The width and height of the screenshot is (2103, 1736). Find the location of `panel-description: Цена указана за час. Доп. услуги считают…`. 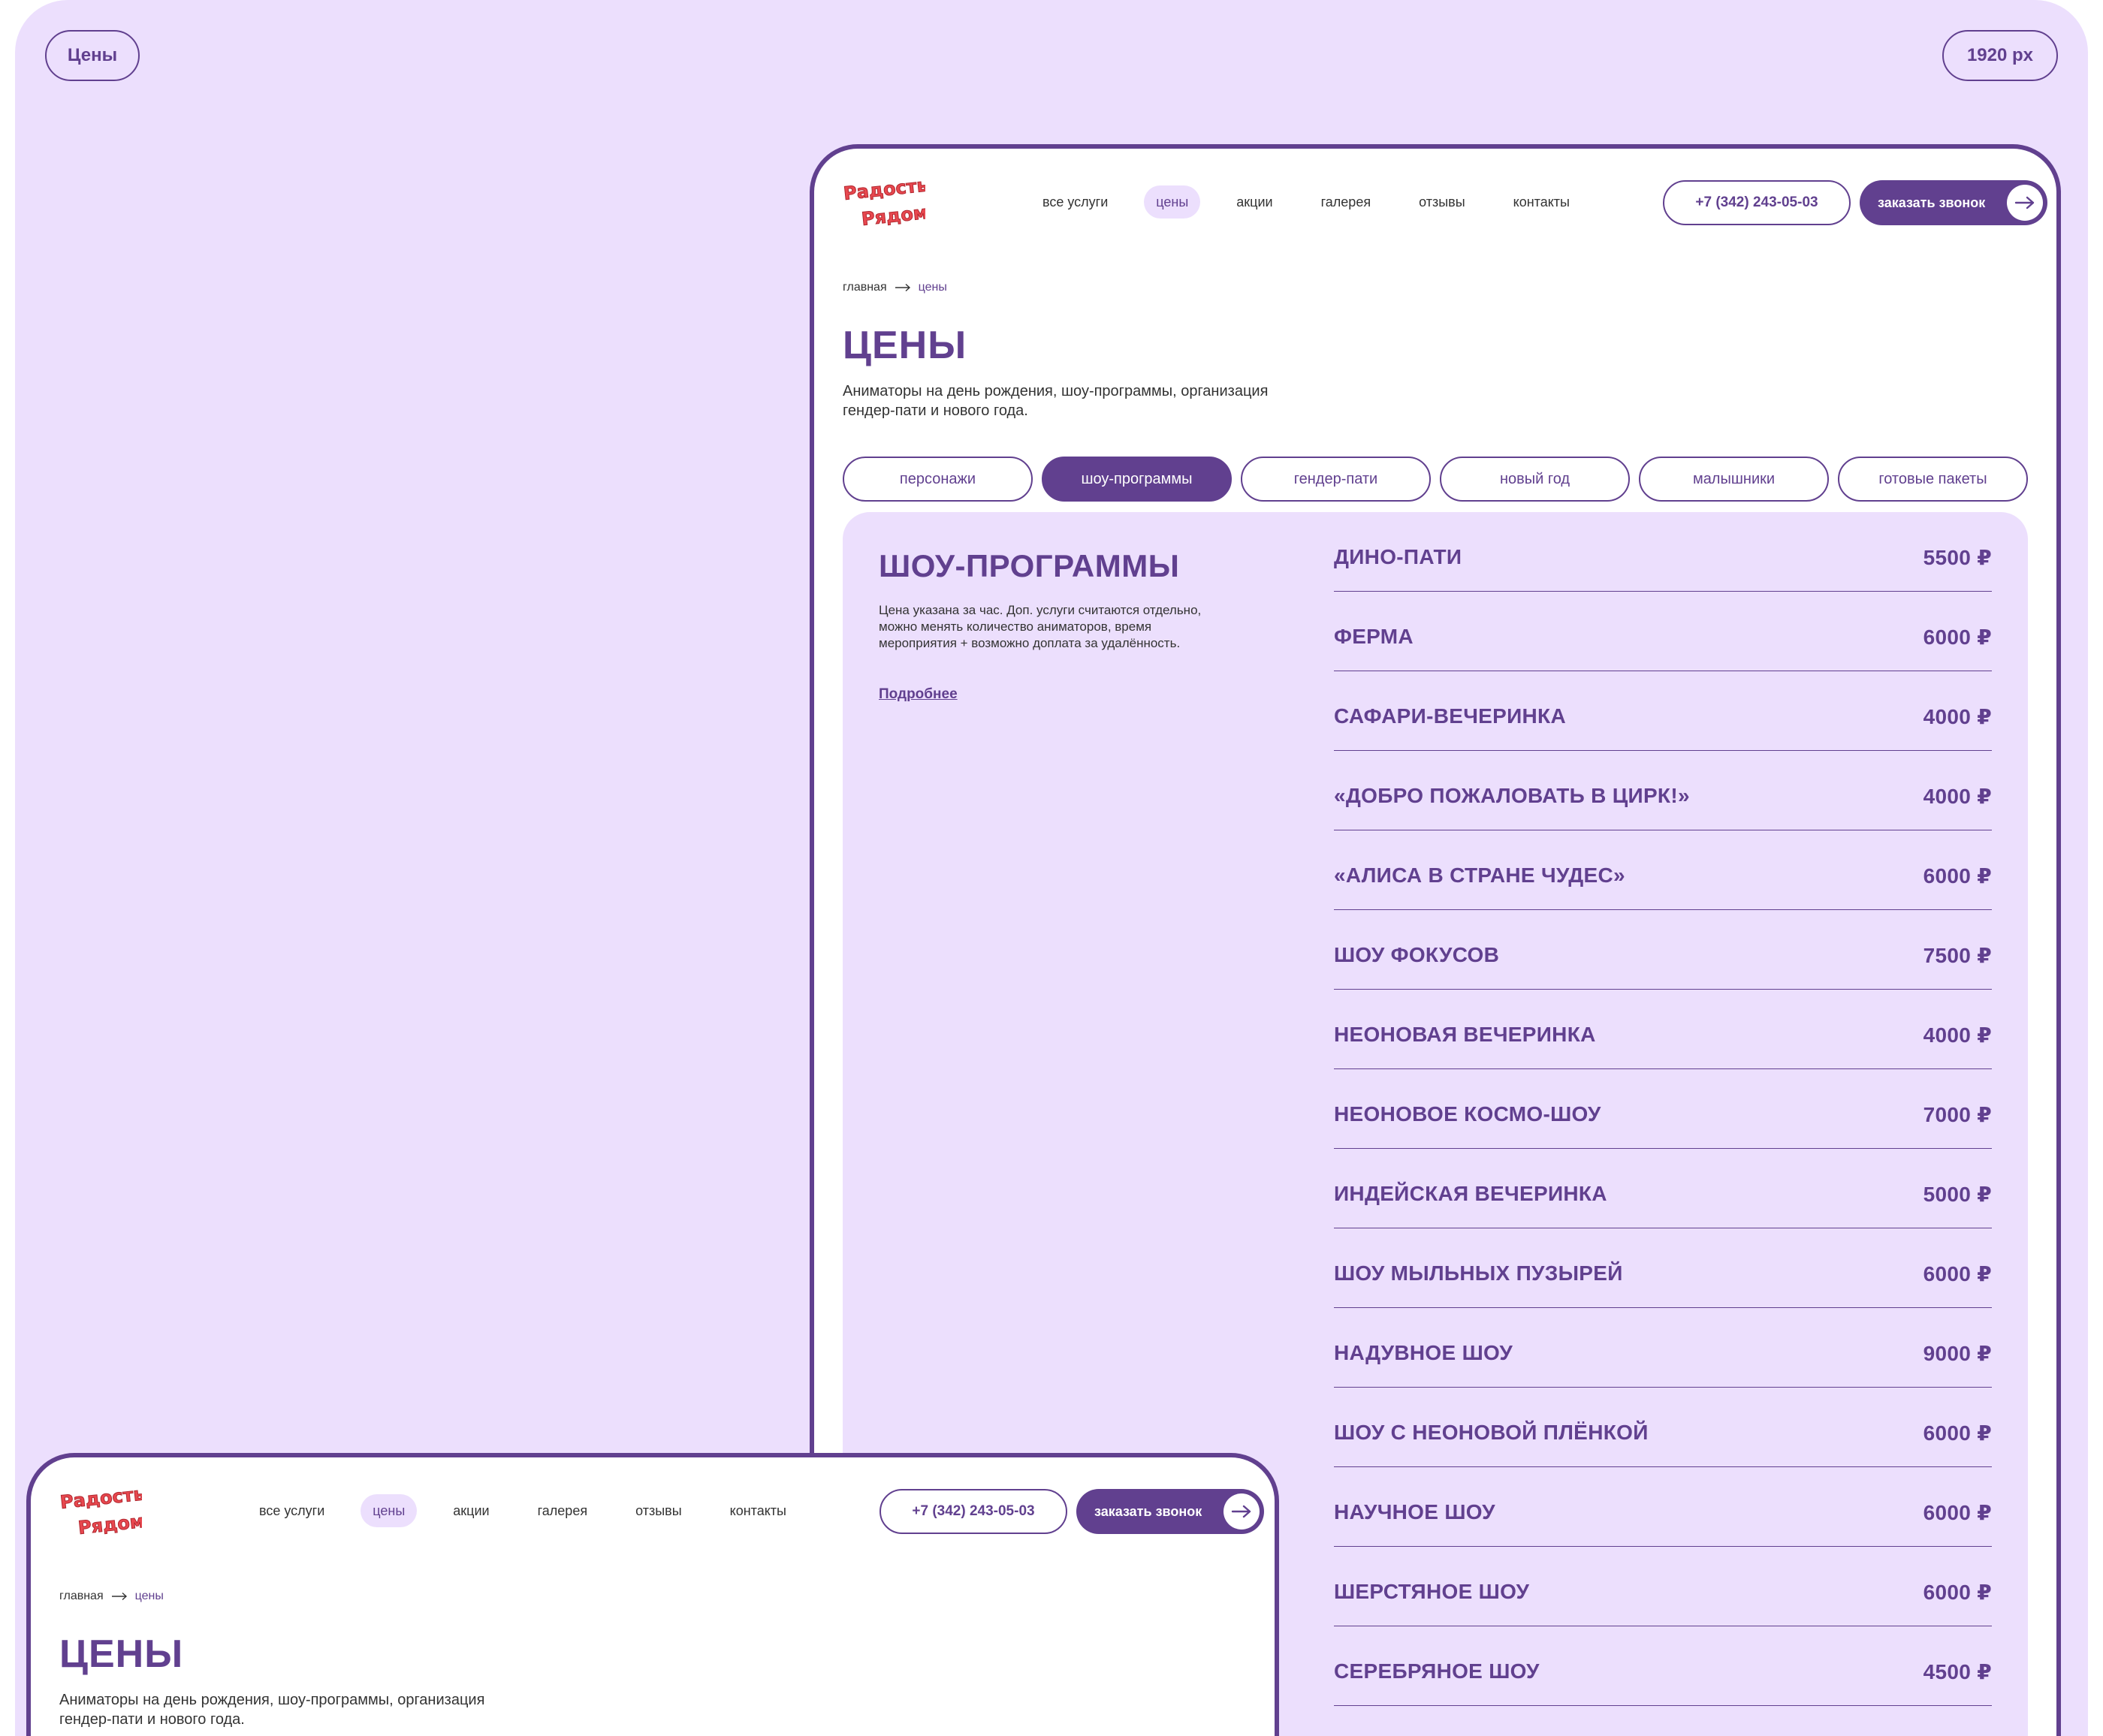

panel-description: Цена указана за час. Доп. услуги считают… is located at coordinates (1040, 626).